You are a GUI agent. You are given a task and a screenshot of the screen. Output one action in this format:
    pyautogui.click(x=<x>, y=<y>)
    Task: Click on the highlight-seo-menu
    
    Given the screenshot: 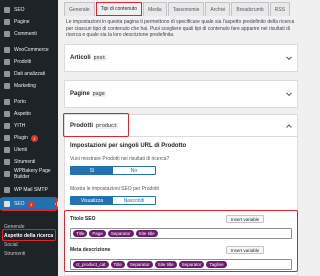 What is the action you would take?
    pyautogui.click(x=29, y=204)
    